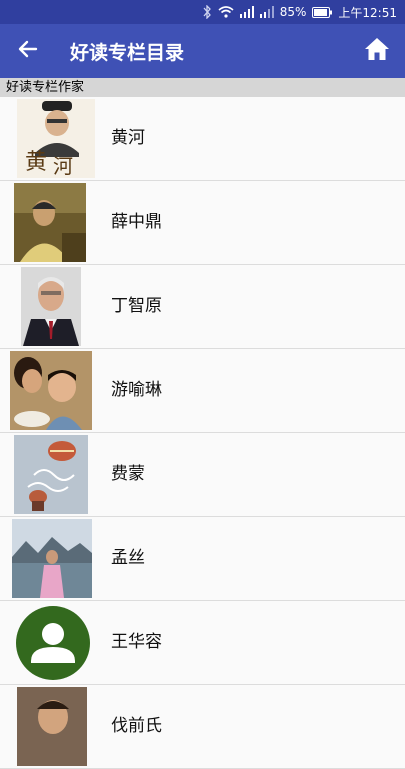 The height and width of the screenshot is (769, 405). Describe the element at coordinates (202, 307) in the screenshot. I see `list-item: 丁智原` at that location.